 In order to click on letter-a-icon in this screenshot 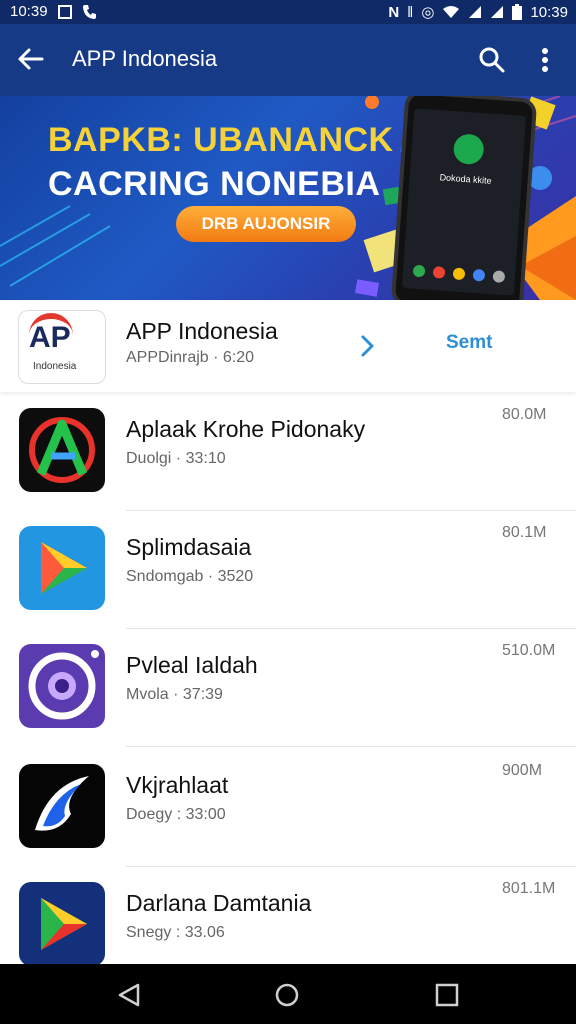, I will do `click(62, 450)`.